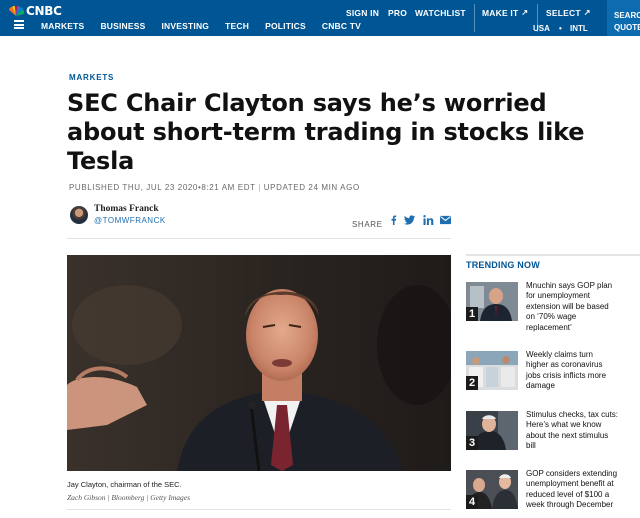 This screenshot has height=518, width=640. I want to click on search-quote-box: SEARCH QUOTE, so click(623, 18).